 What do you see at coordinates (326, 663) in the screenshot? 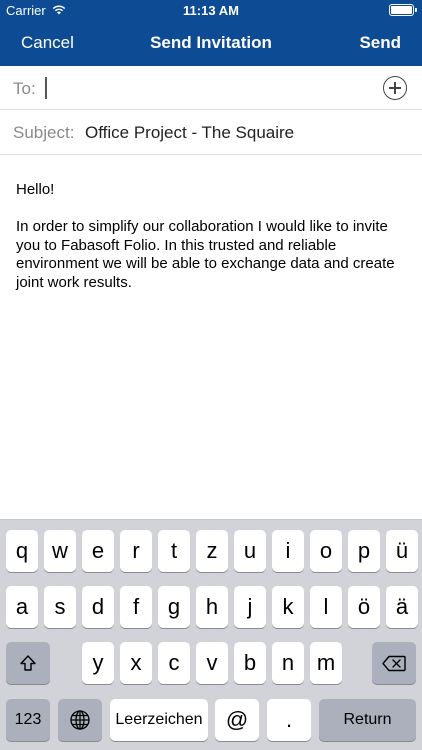
I see `key-m: m` at bounding box center [326, 663].